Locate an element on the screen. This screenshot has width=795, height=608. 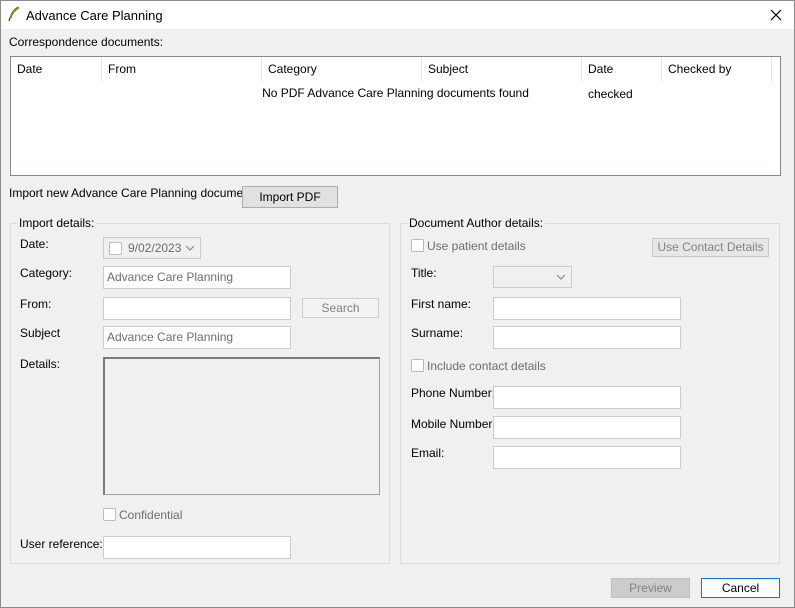
surname-field is located at coordinates (587, 337).